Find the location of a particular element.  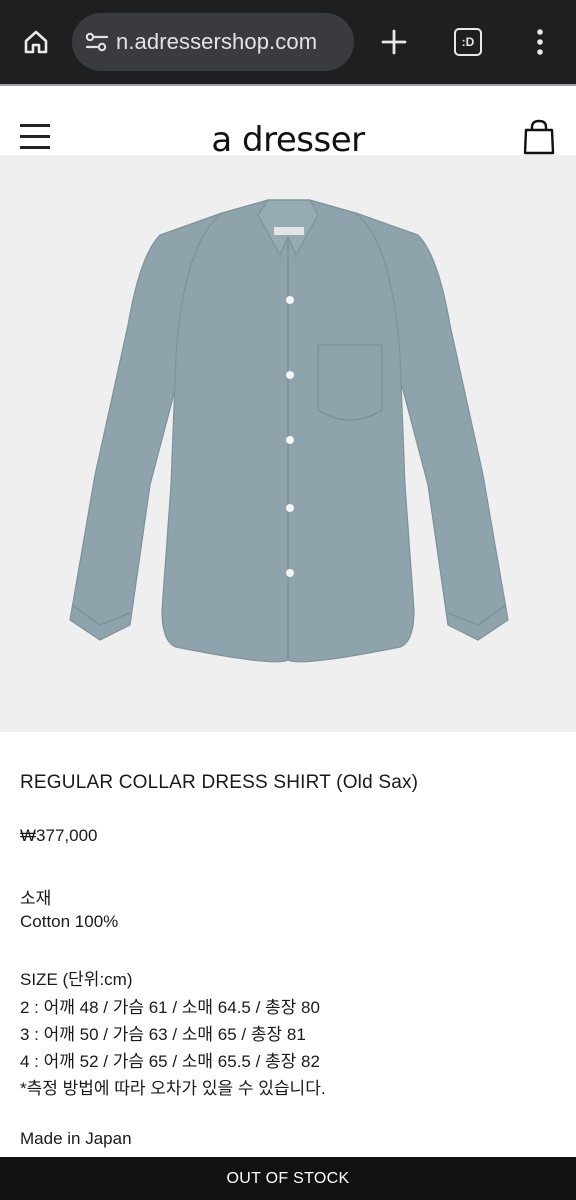

material-value: Cotton 100% is located at coordinates (69, 921).